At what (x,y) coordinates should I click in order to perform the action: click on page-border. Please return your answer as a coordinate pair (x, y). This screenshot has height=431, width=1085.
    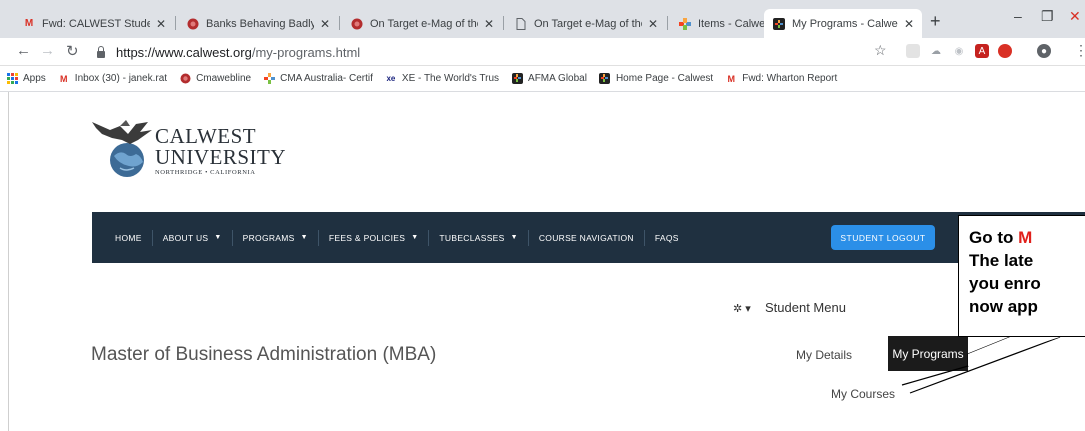
    Looking at the image, I should click on (8, 261).